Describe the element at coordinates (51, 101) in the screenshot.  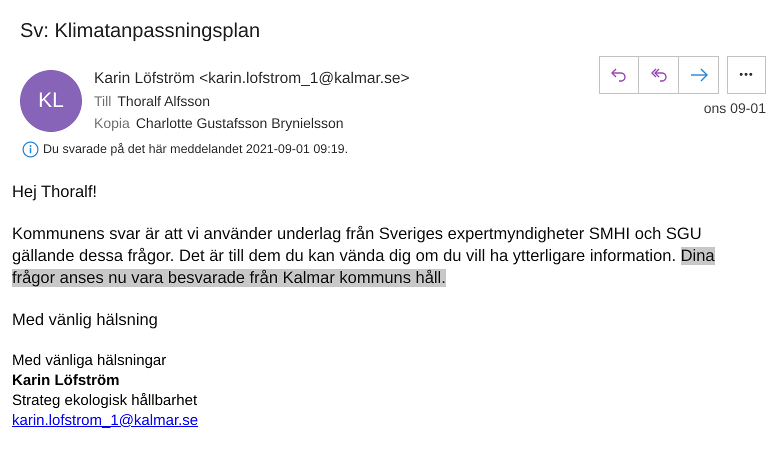
I see `avatar: KL` at that location.